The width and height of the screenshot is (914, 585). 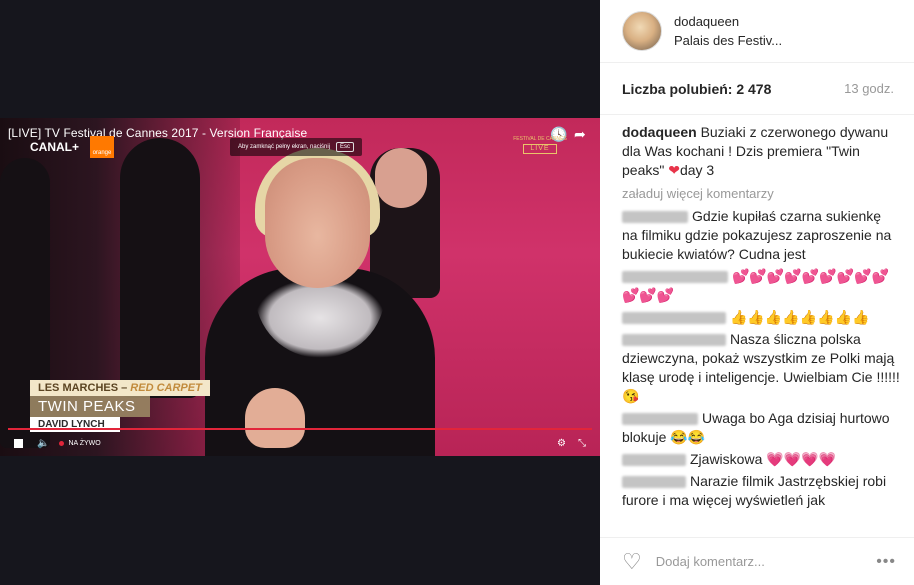 I want to click on exit-hint-text: Aby zamknąć pełny ekran, naciśnij, so click(x=284, y=147).